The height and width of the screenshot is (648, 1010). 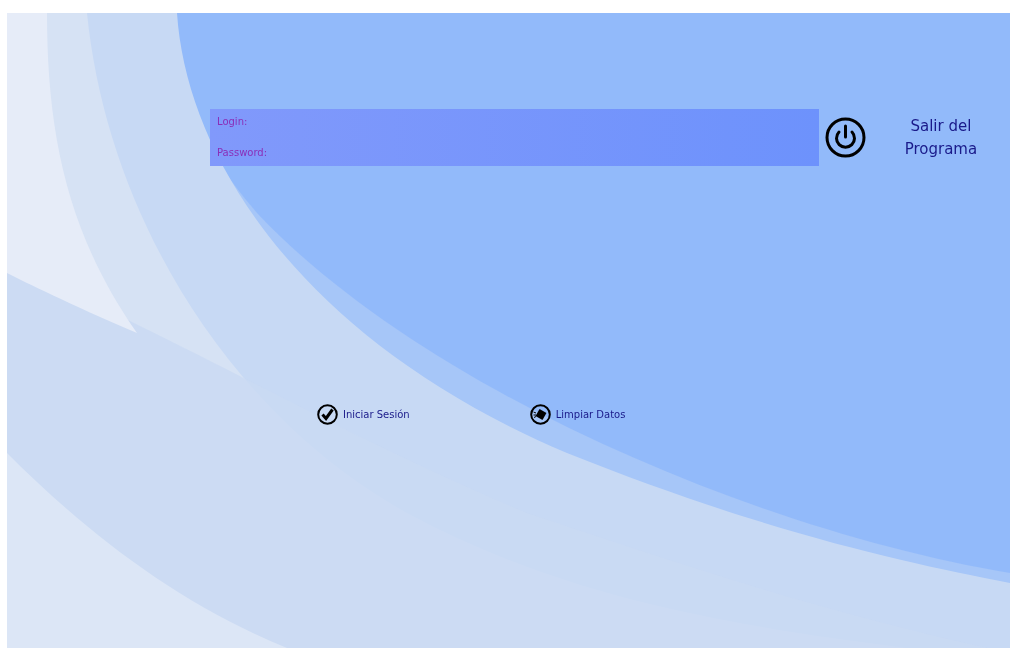 I want to click on field-label: Password:, so click(x=243, y=153).